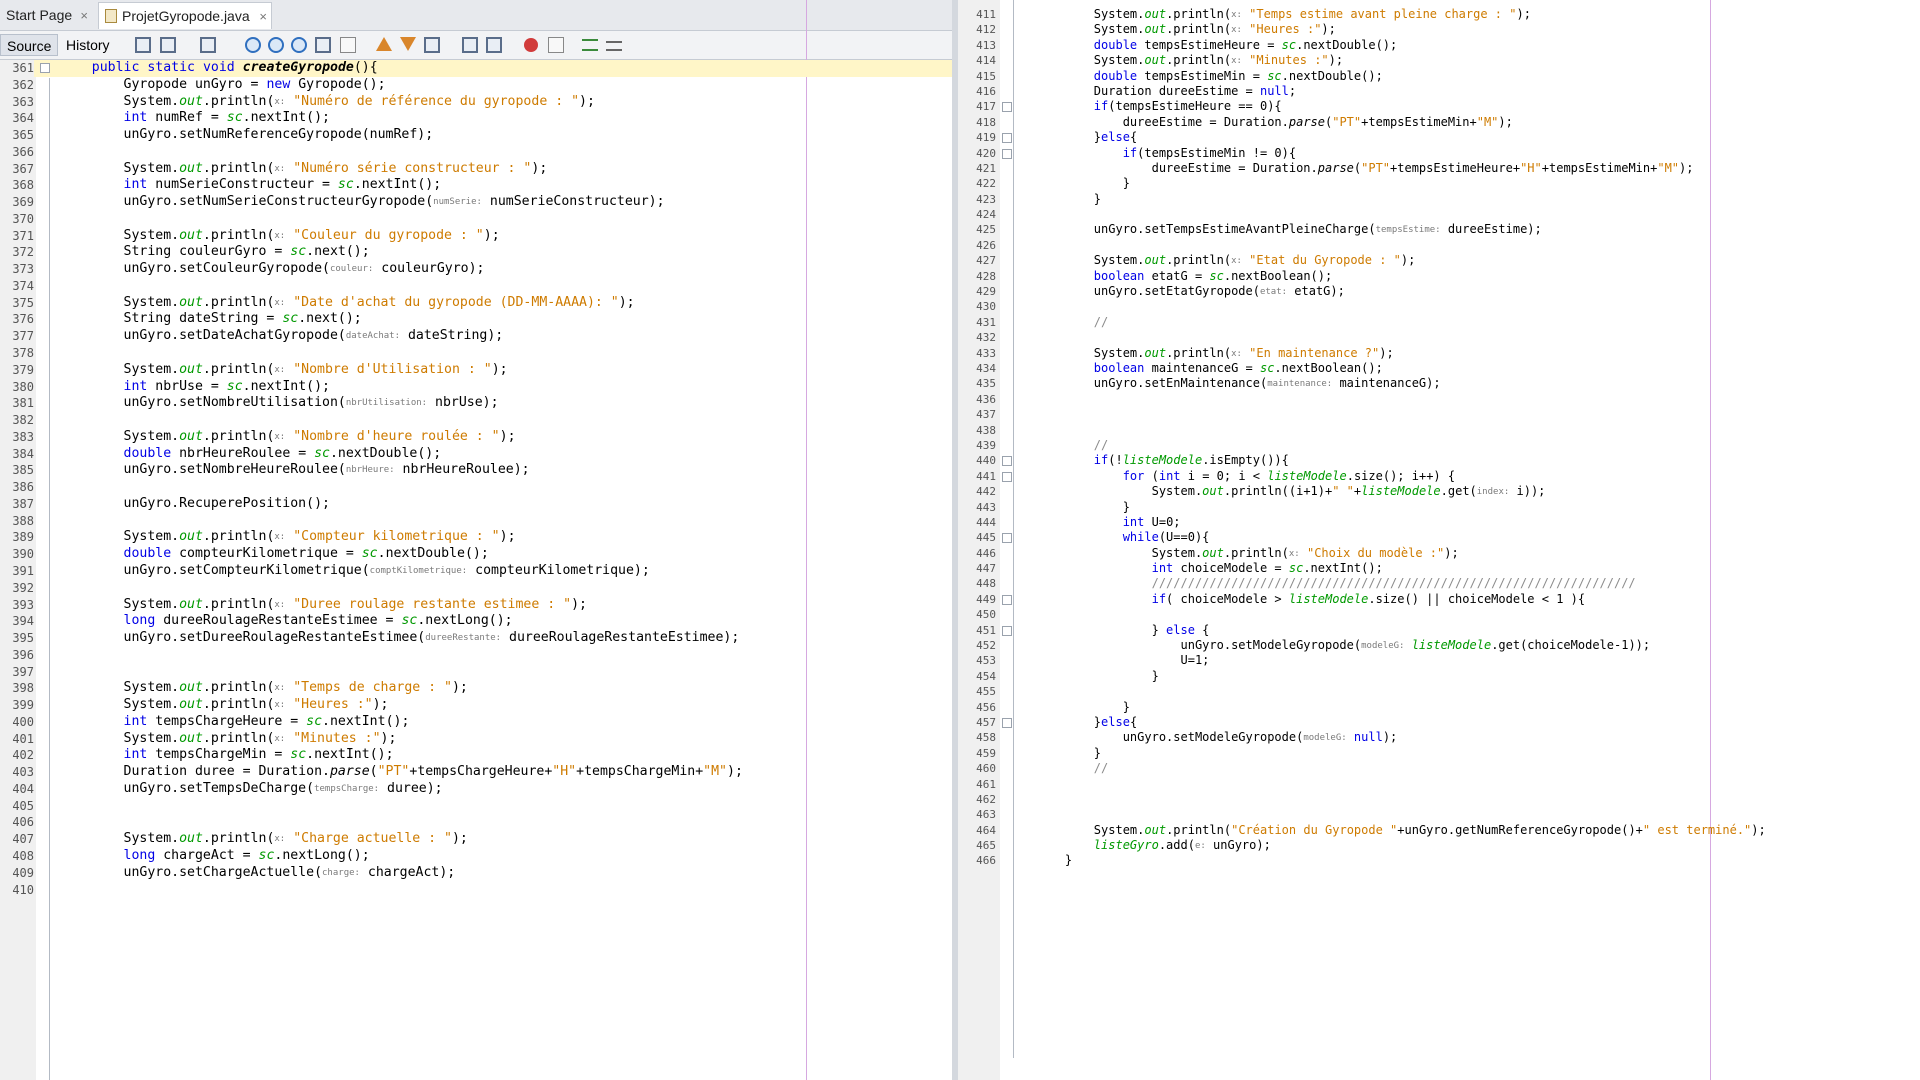 This screenshot has height=1080, width=1920. What do you see at coordinates (479, 806) in the screenshot?
I see `code-line: 405` at bounding box center [479, 806].